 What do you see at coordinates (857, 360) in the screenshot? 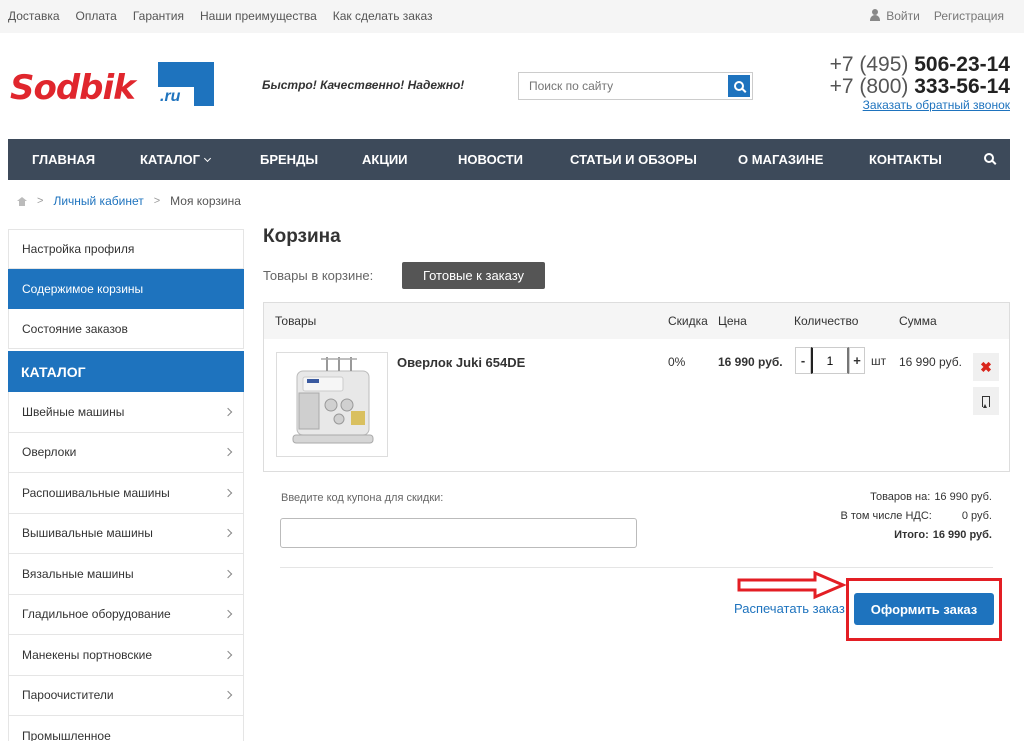
I see `quantity-increase-button: +` at bounding box center [857, 360].